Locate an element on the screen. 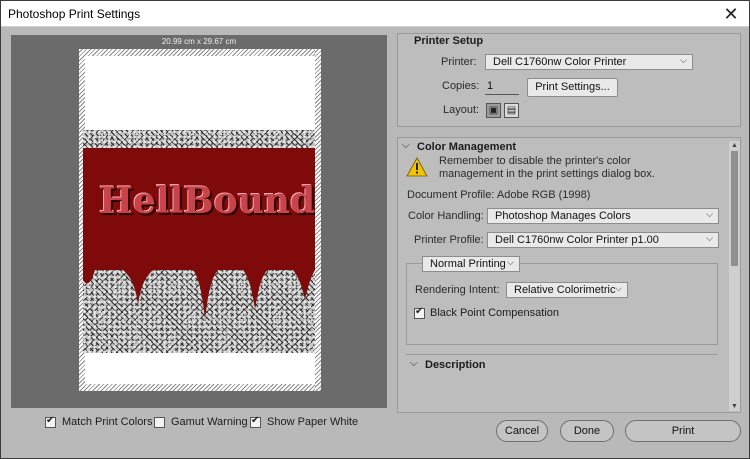 The height and width of the screenshot is (459, 750). scrollbar-thumb is located at coordinates (734, 208).